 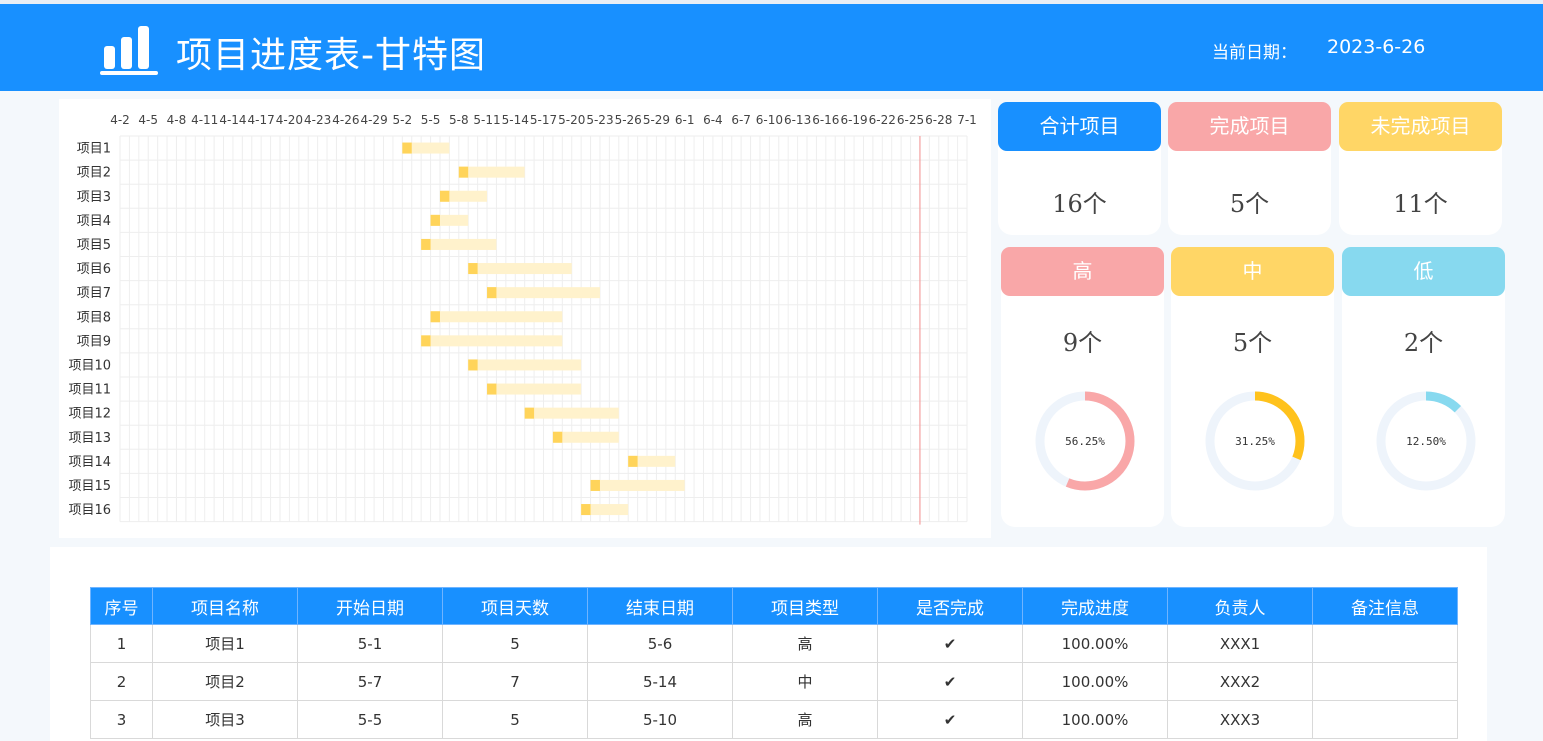 What do you see at coordinates (1249, 204) in the screenshot?
I see `summary-card-value: 5个` at bounding box center [1249, 204].